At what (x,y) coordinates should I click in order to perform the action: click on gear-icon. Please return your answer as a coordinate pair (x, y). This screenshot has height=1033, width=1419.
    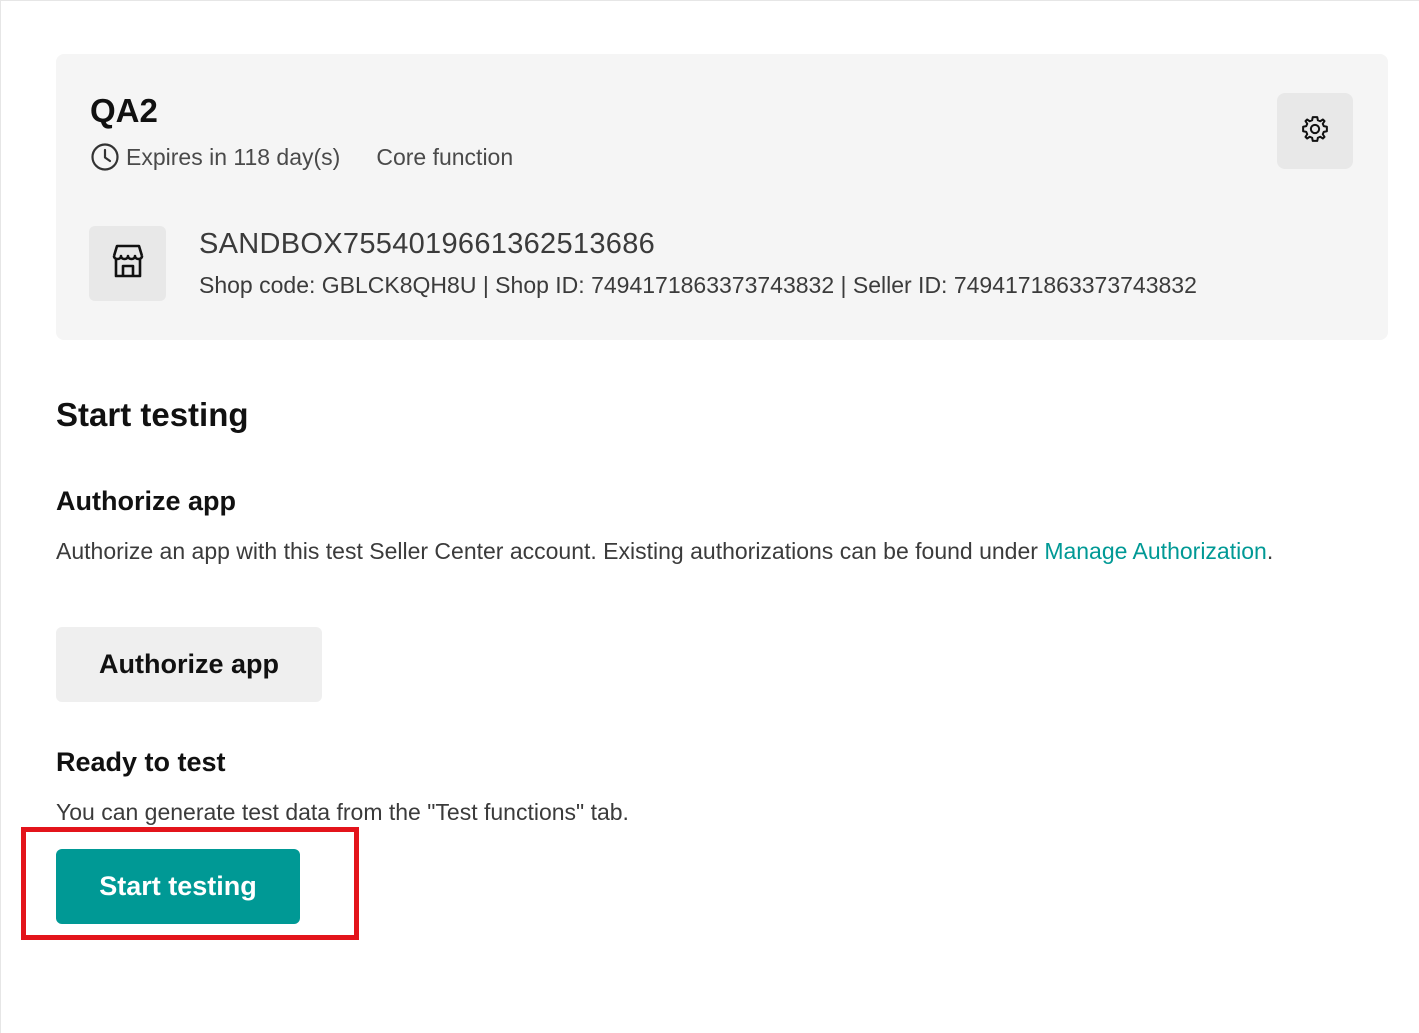
    Looking at the image, I should click on (1315, 131).